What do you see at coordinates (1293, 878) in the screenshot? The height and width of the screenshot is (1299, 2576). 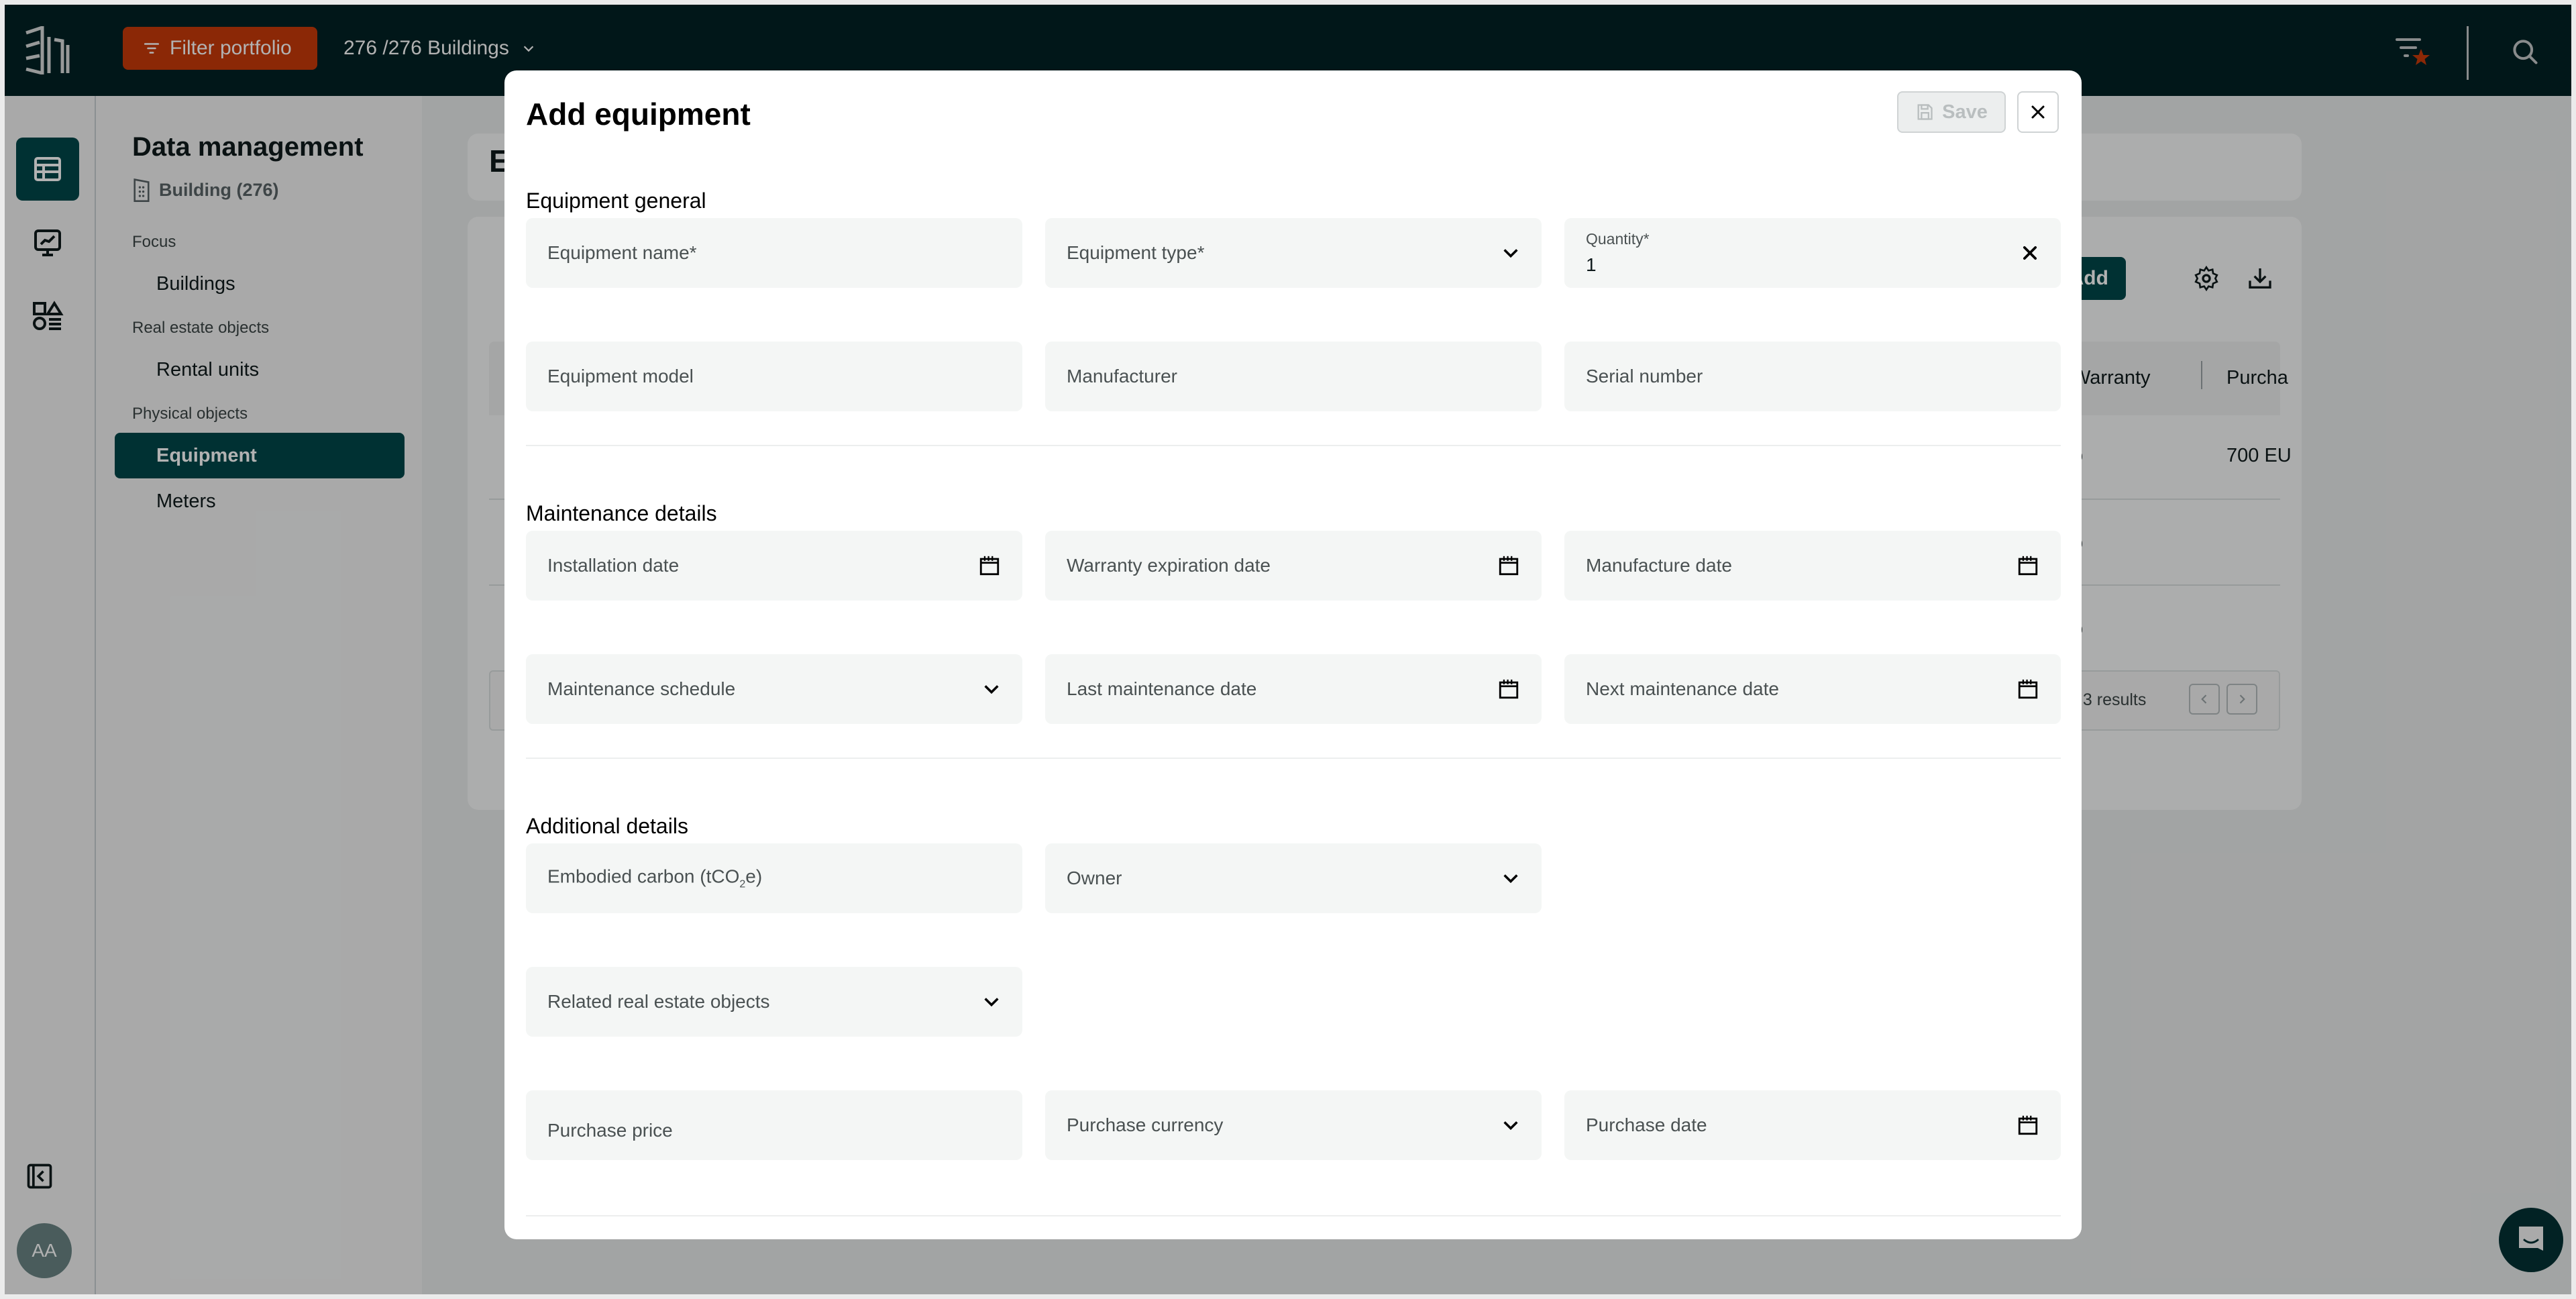 I see `owner-select: Owner` at bounding box center [1293, 878].